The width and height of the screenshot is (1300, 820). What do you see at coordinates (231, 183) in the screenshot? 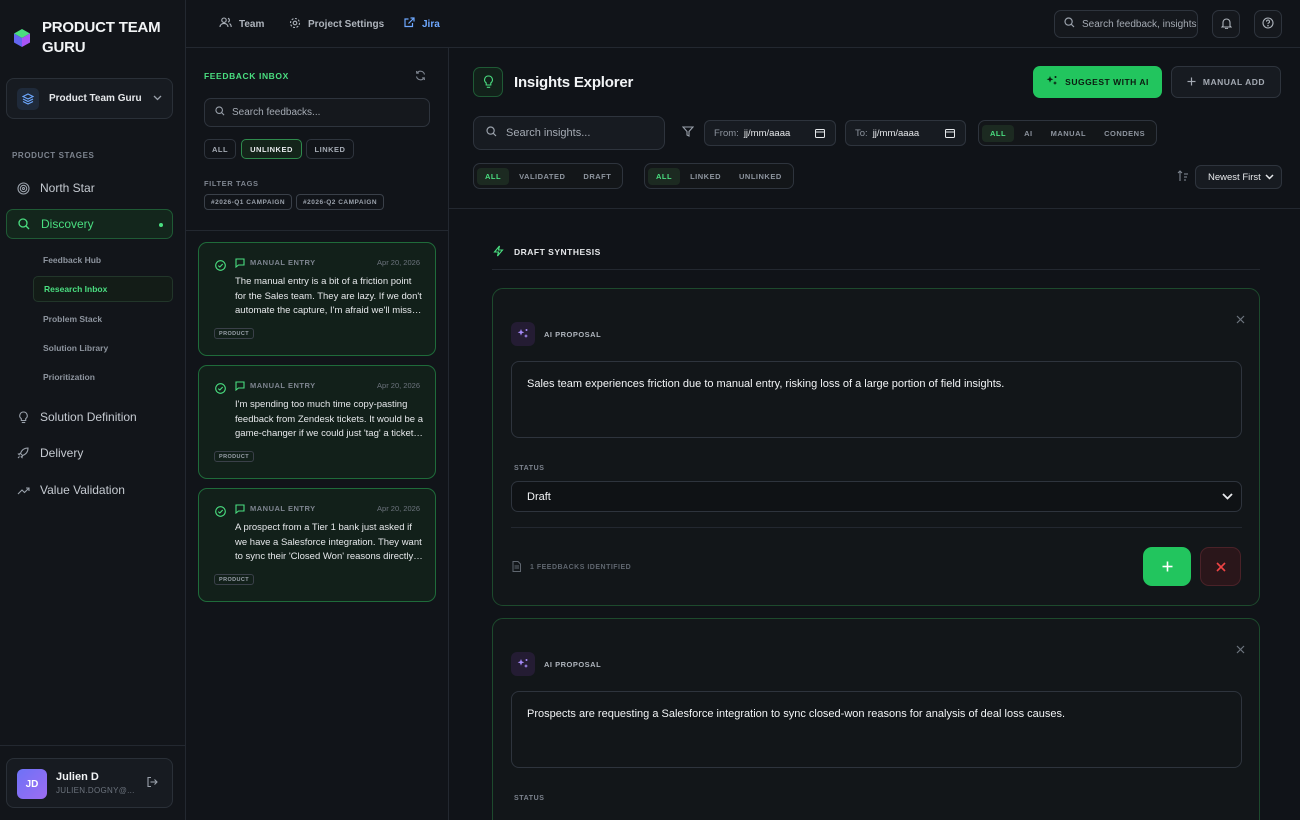
I see `filter-tags-label: FILTER TAGS` at bounding box center [231, 183].